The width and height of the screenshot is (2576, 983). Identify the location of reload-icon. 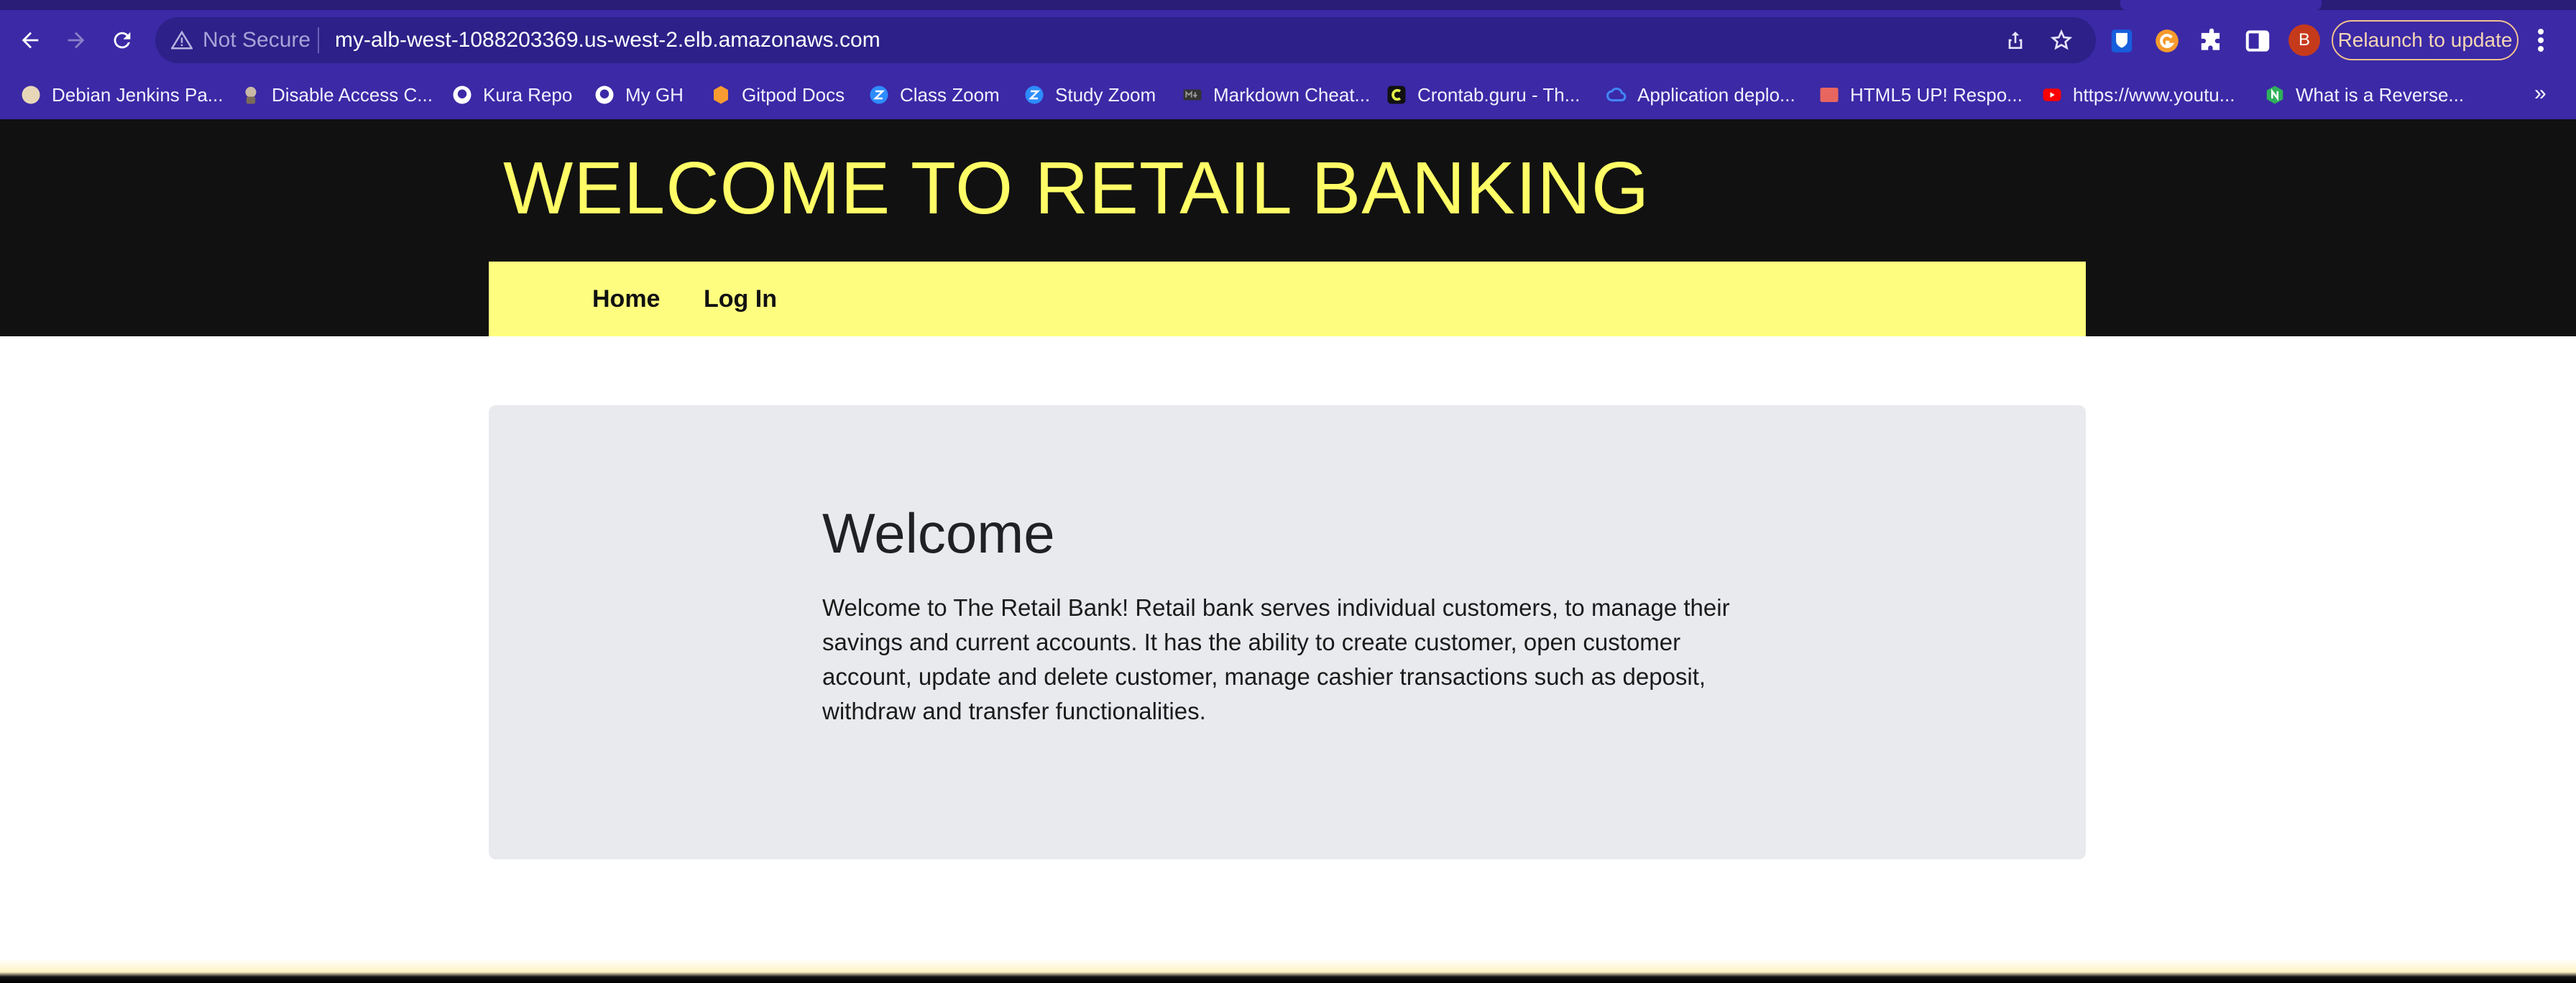
(122, 40).